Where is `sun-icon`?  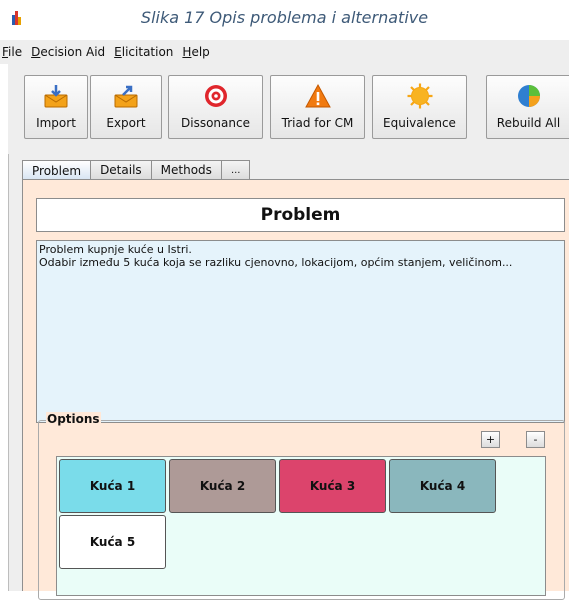 sun-icon is located at coordinates (420, 96).